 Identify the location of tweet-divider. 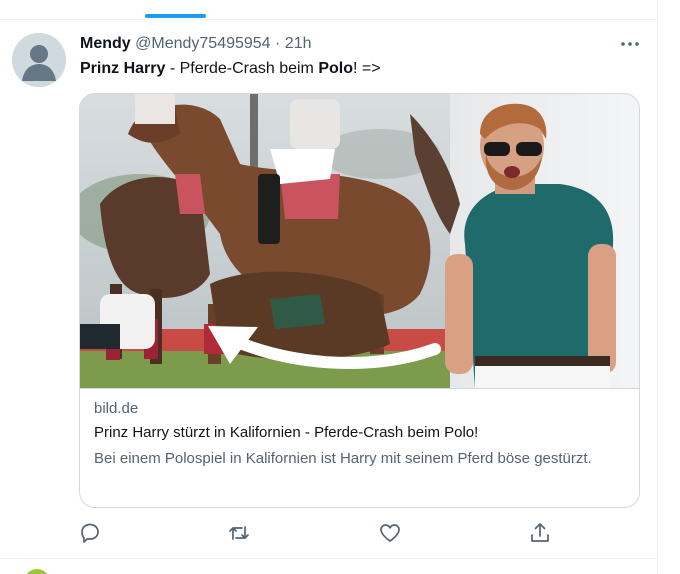
(329, 558).